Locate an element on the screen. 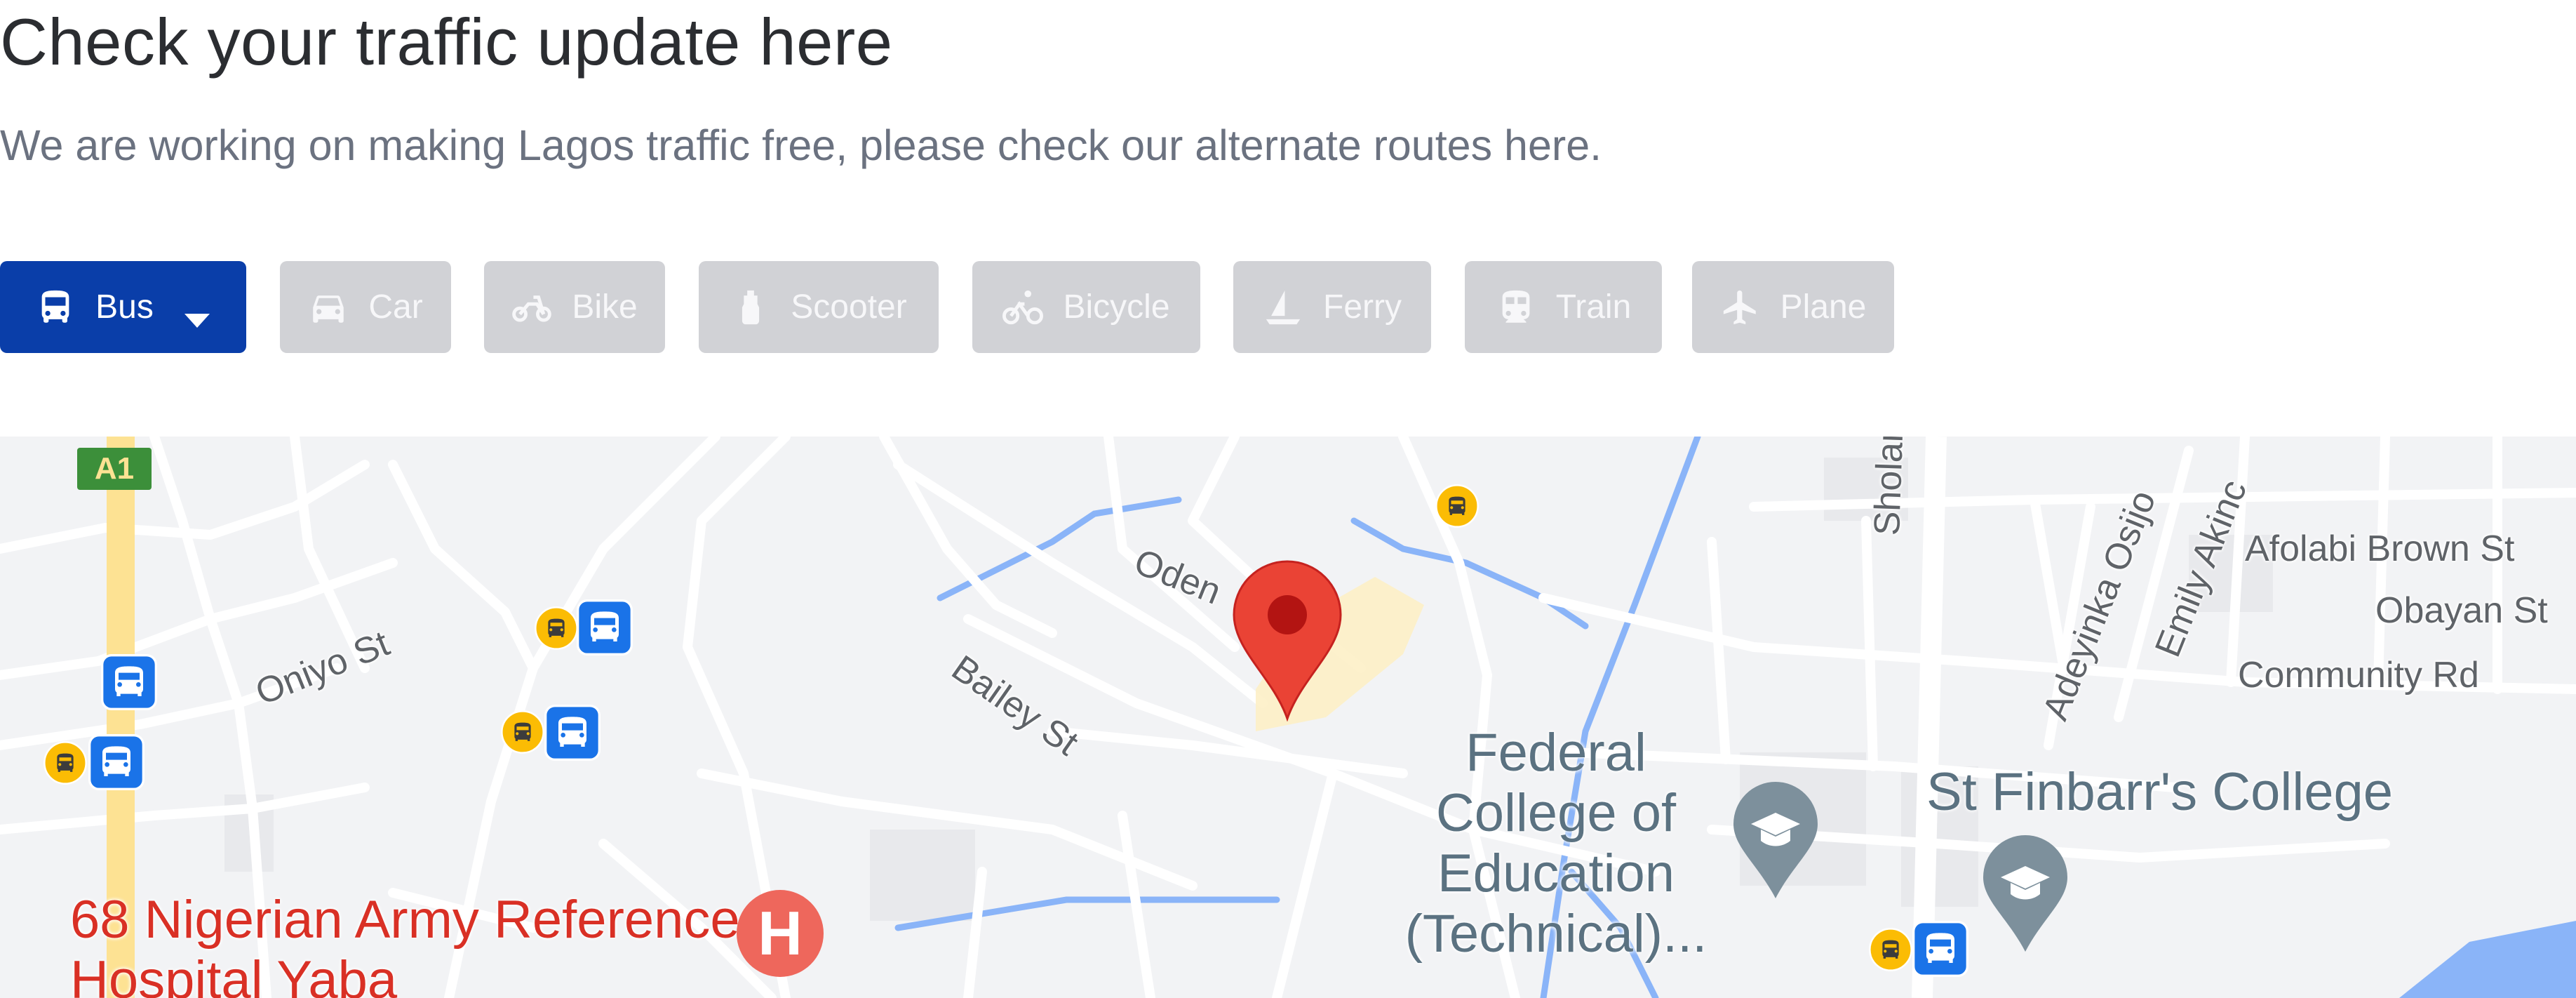  sailboat-icon is located at coordinates (1283, 307).